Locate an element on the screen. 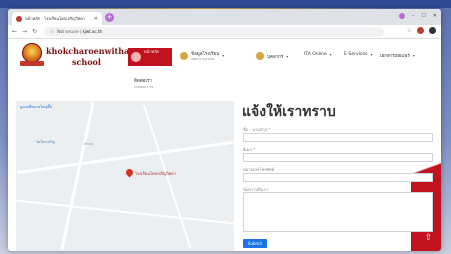 The width and height of the screenshot is (451, 254). scroll-to-top-icon: ⇧ is located at coordinates (428, 238).